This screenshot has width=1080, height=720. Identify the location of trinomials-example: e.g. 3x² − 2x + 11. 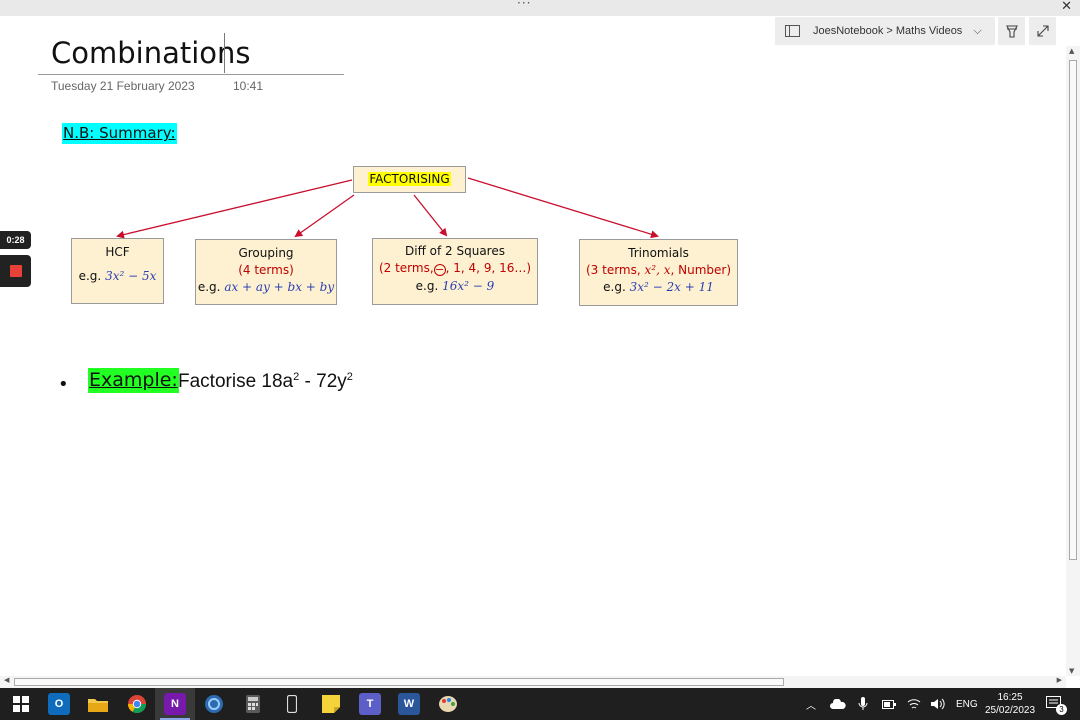
(658, 287).